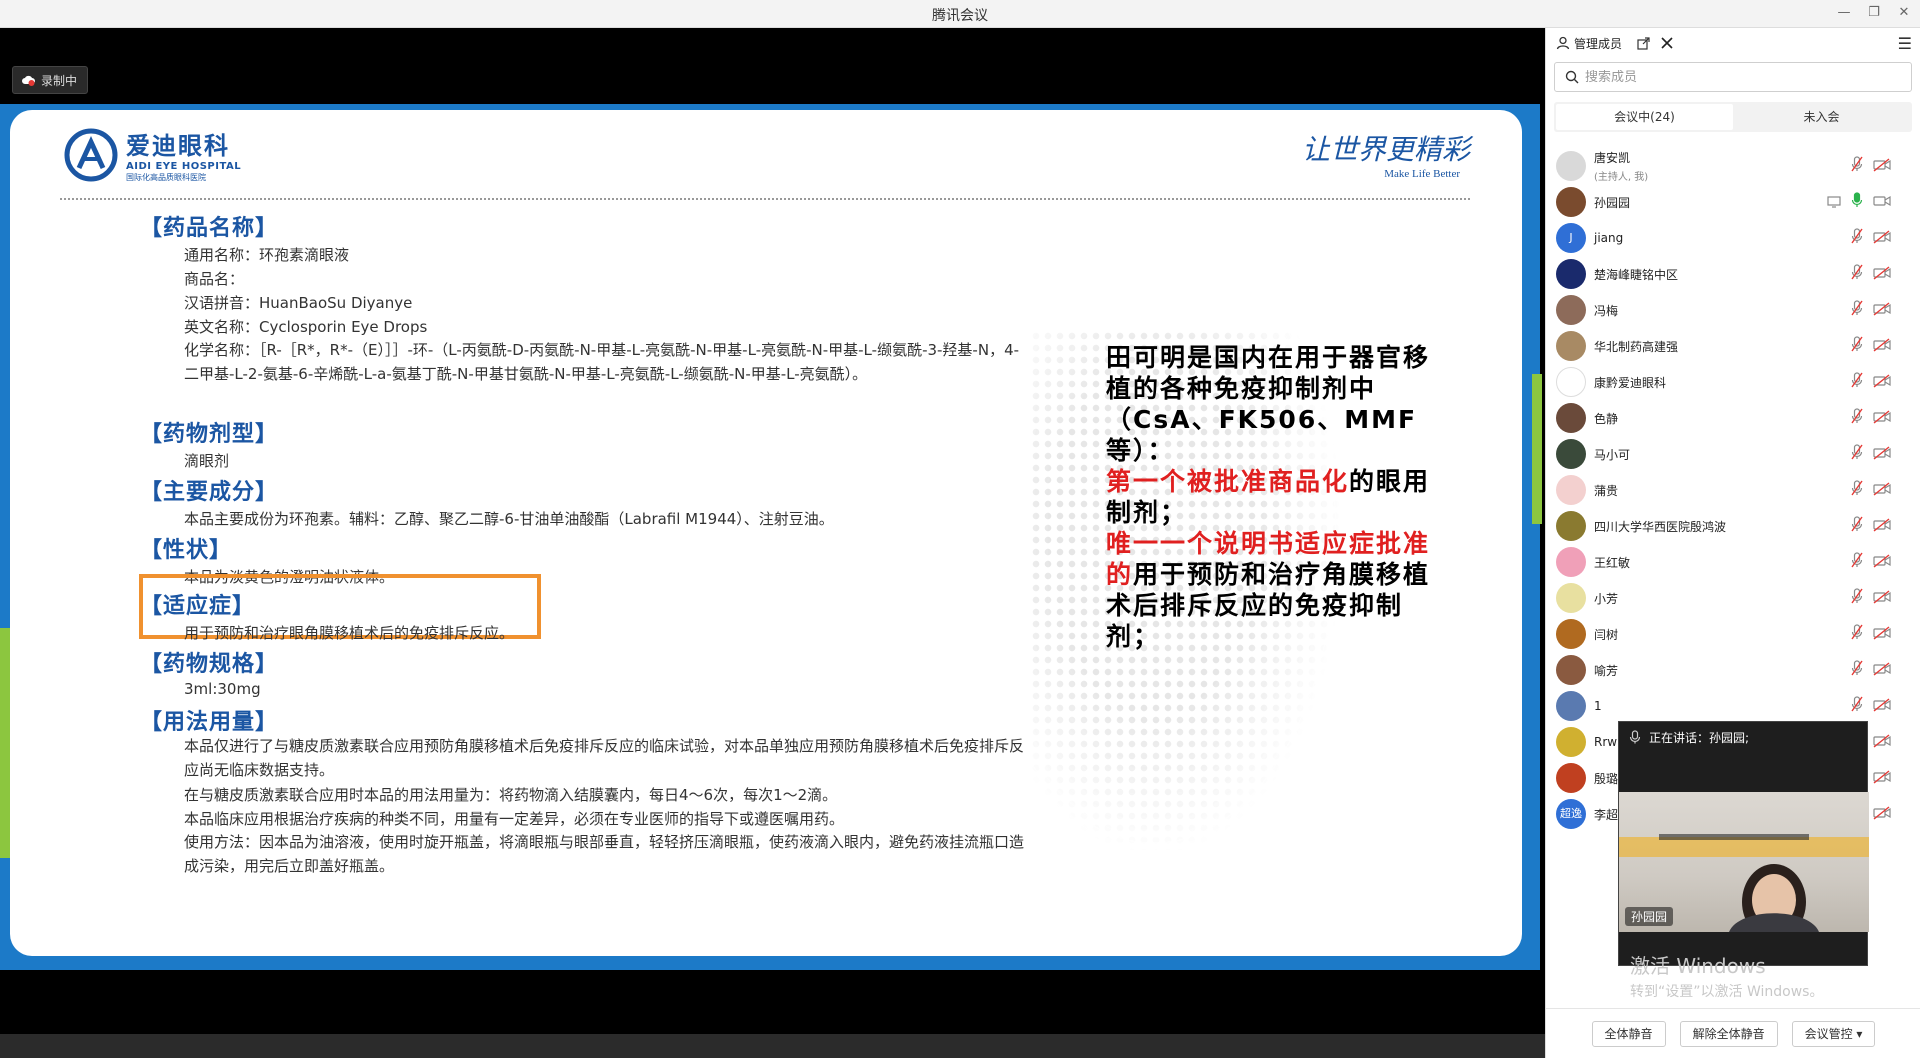 This screenshot has width=1920, height=1058. Describe the element at coordinates (1644, 117) in the screenshot. I see `tab-in-meeting: 会议中(24)` at that location.